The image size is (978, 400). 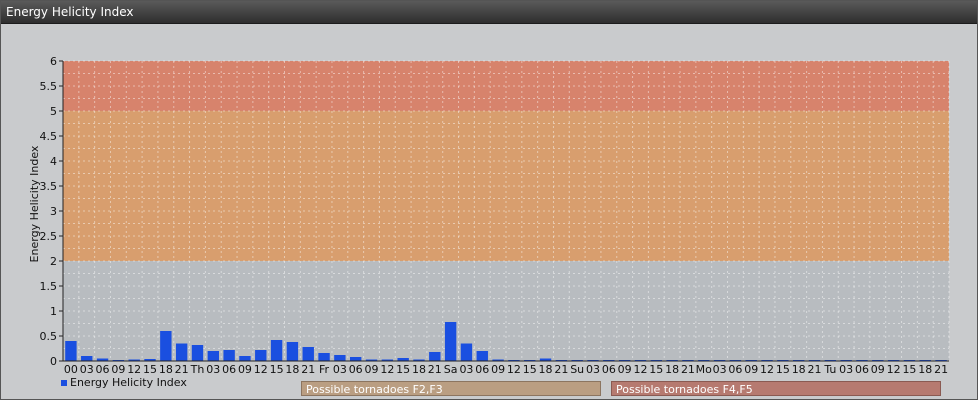 I want to click on legend: Energy Helicity Index, so click(x=124, y=382).